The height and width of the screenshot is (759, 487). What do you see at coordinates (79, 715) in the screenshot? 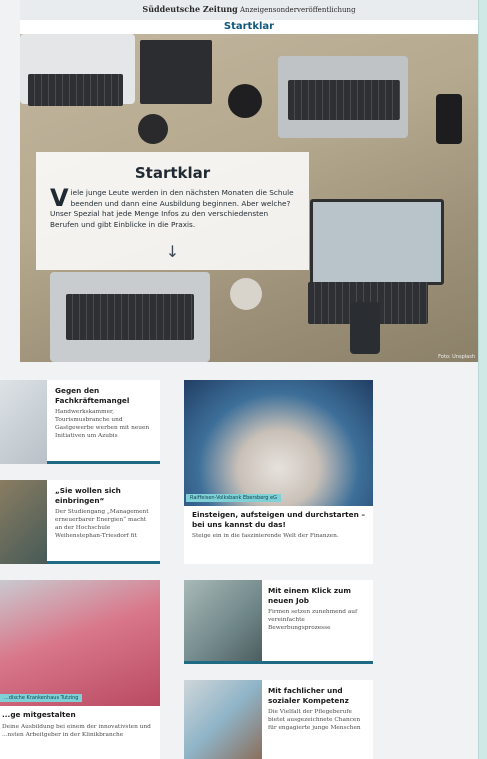
I see `card-4-title: ...ge mitgestalten` at bounding box center [79, 715].